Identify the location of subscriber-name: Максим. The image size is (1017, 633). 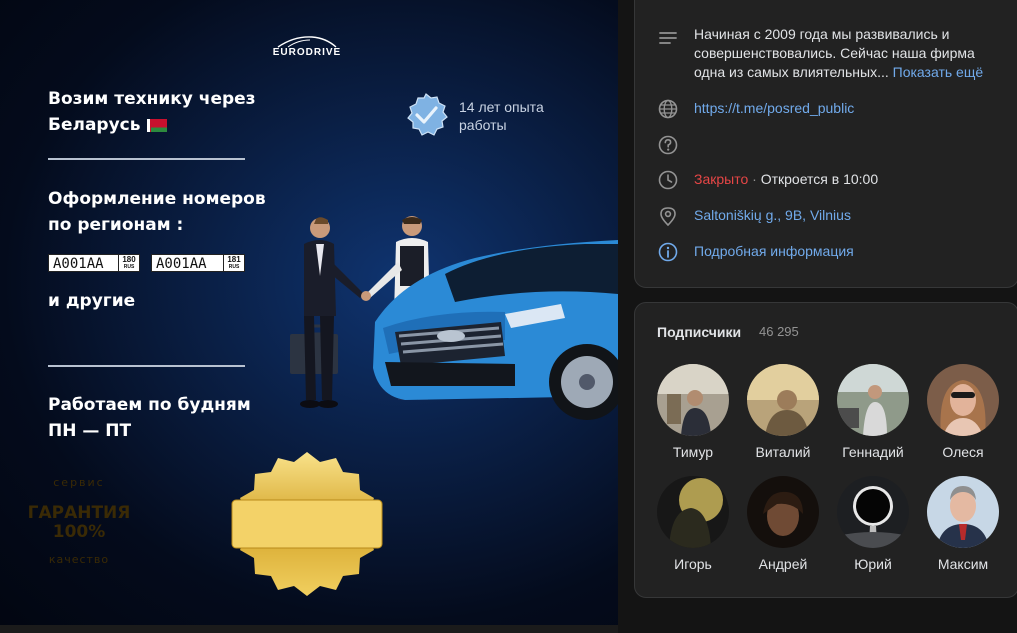
(963, 564).